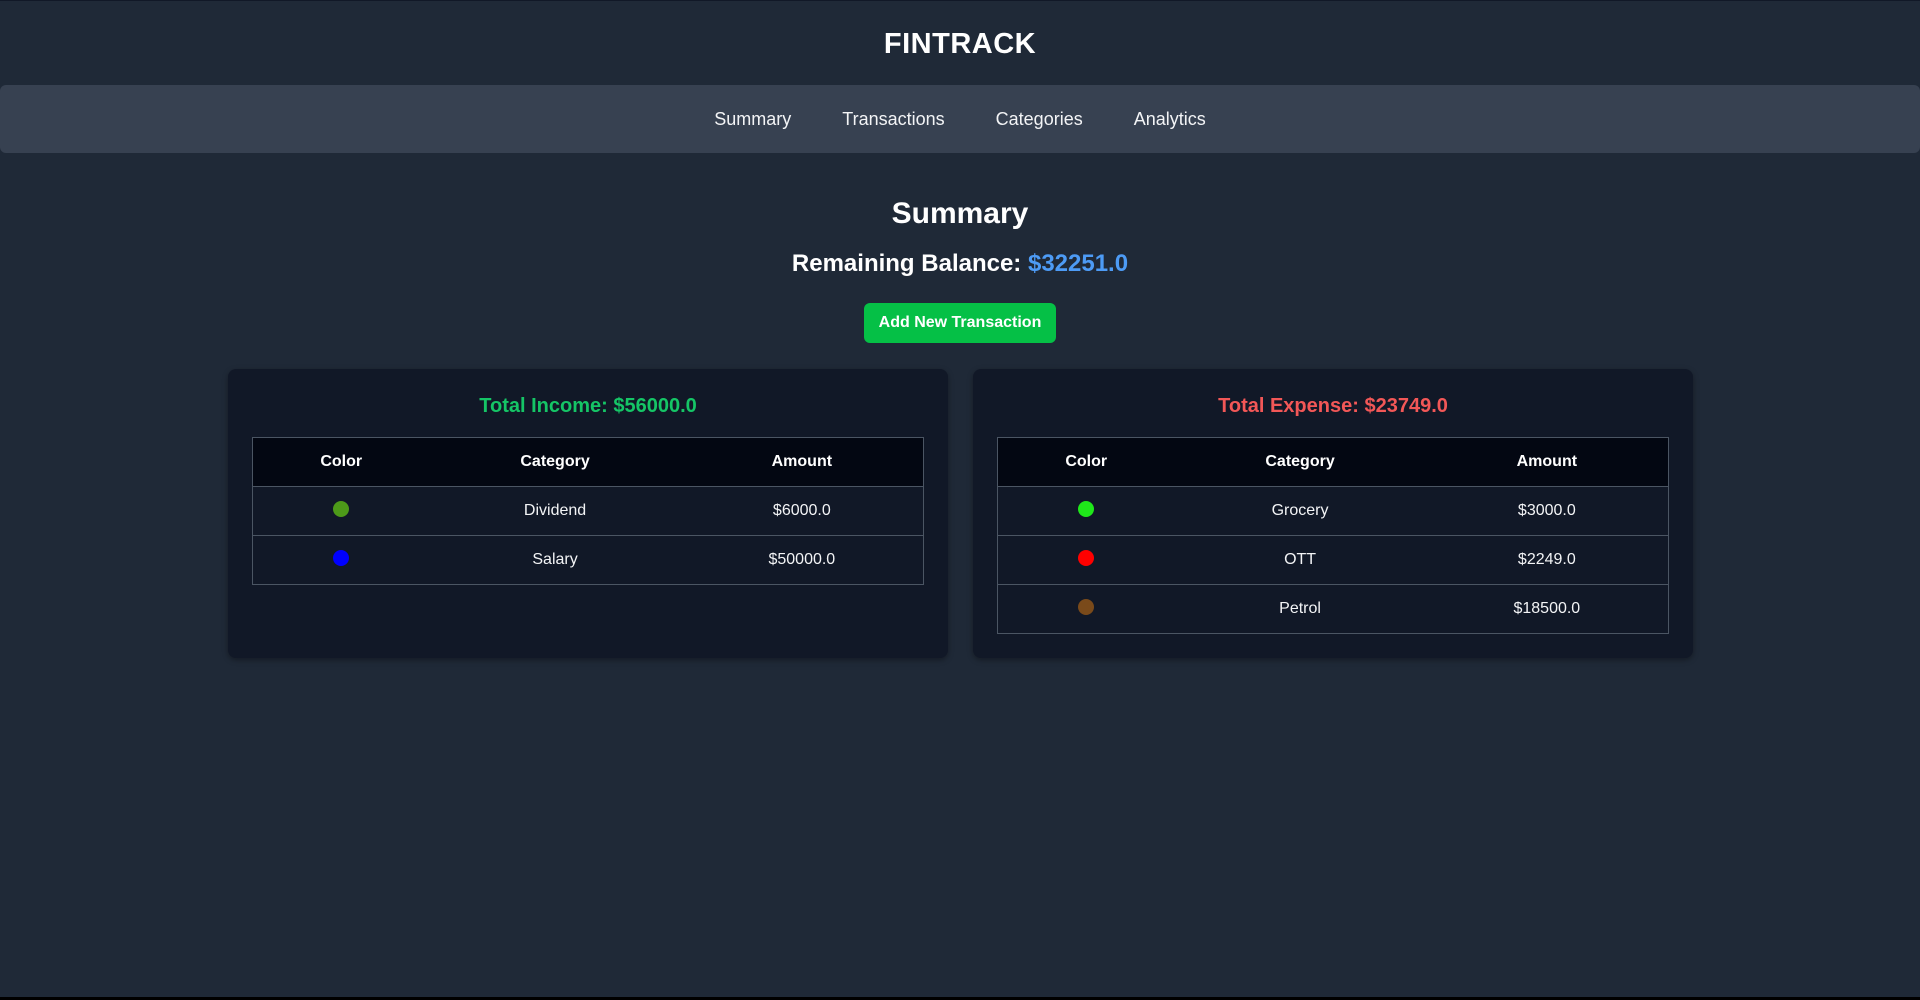  I want to click on table-row: Dividend $6000.0, so click(588, 511).